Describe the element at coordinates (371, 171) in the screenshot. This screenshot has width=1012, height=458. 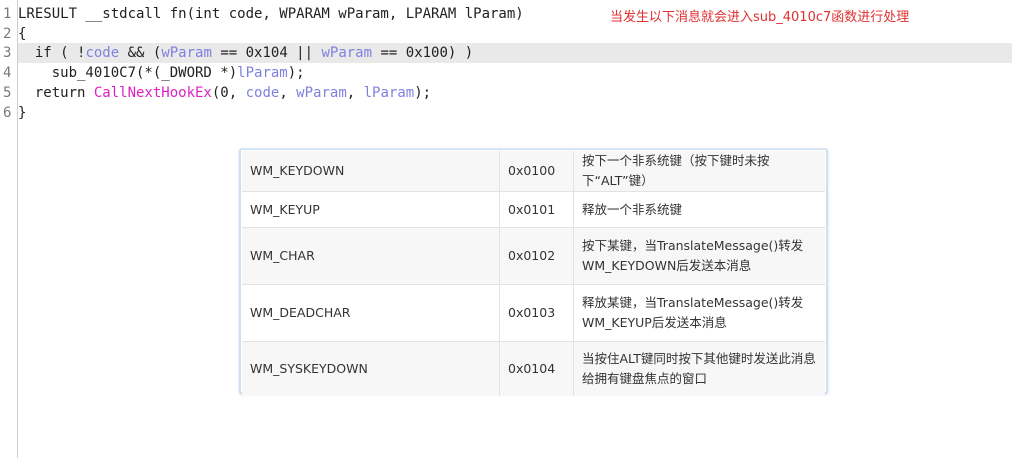
I see `message-name: WM_KEYDOWN` at that location.